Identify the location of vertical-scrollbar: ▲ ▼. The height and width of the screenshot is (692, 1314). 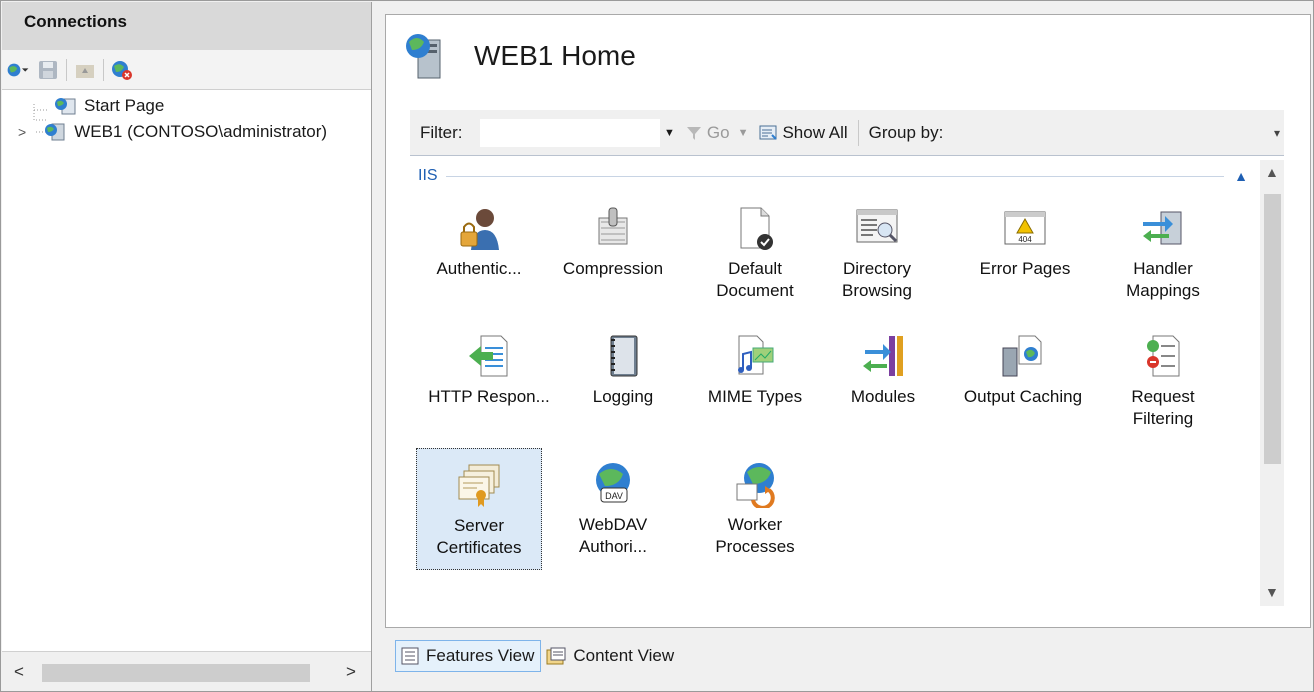
(1272, 383).